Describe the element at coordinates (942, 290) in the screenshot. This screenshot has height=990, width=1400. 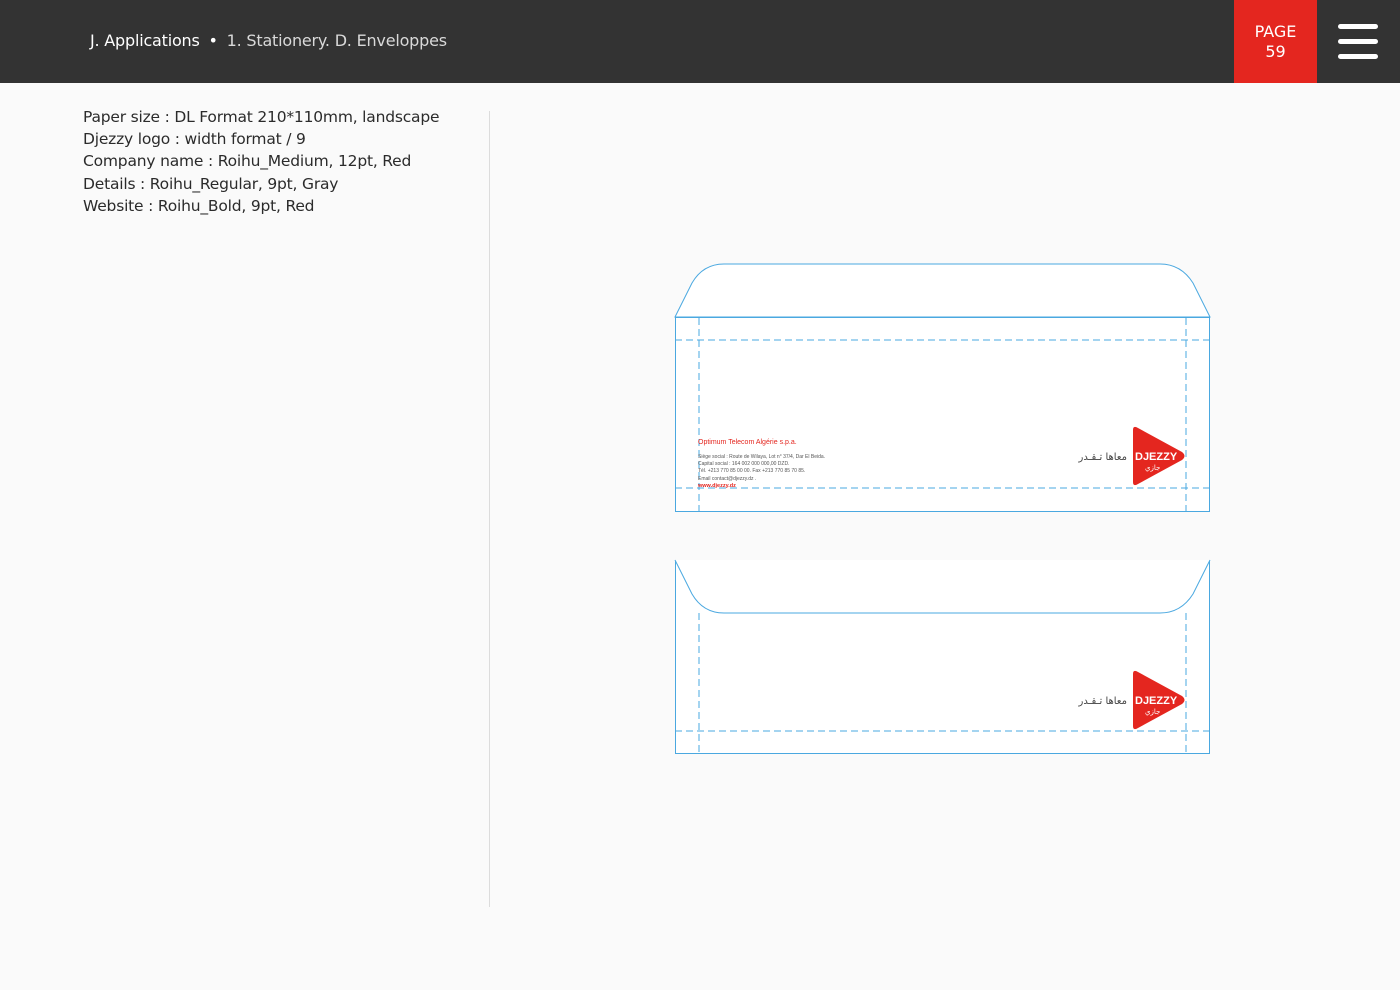
I see `envelope-front-flap` at that location.